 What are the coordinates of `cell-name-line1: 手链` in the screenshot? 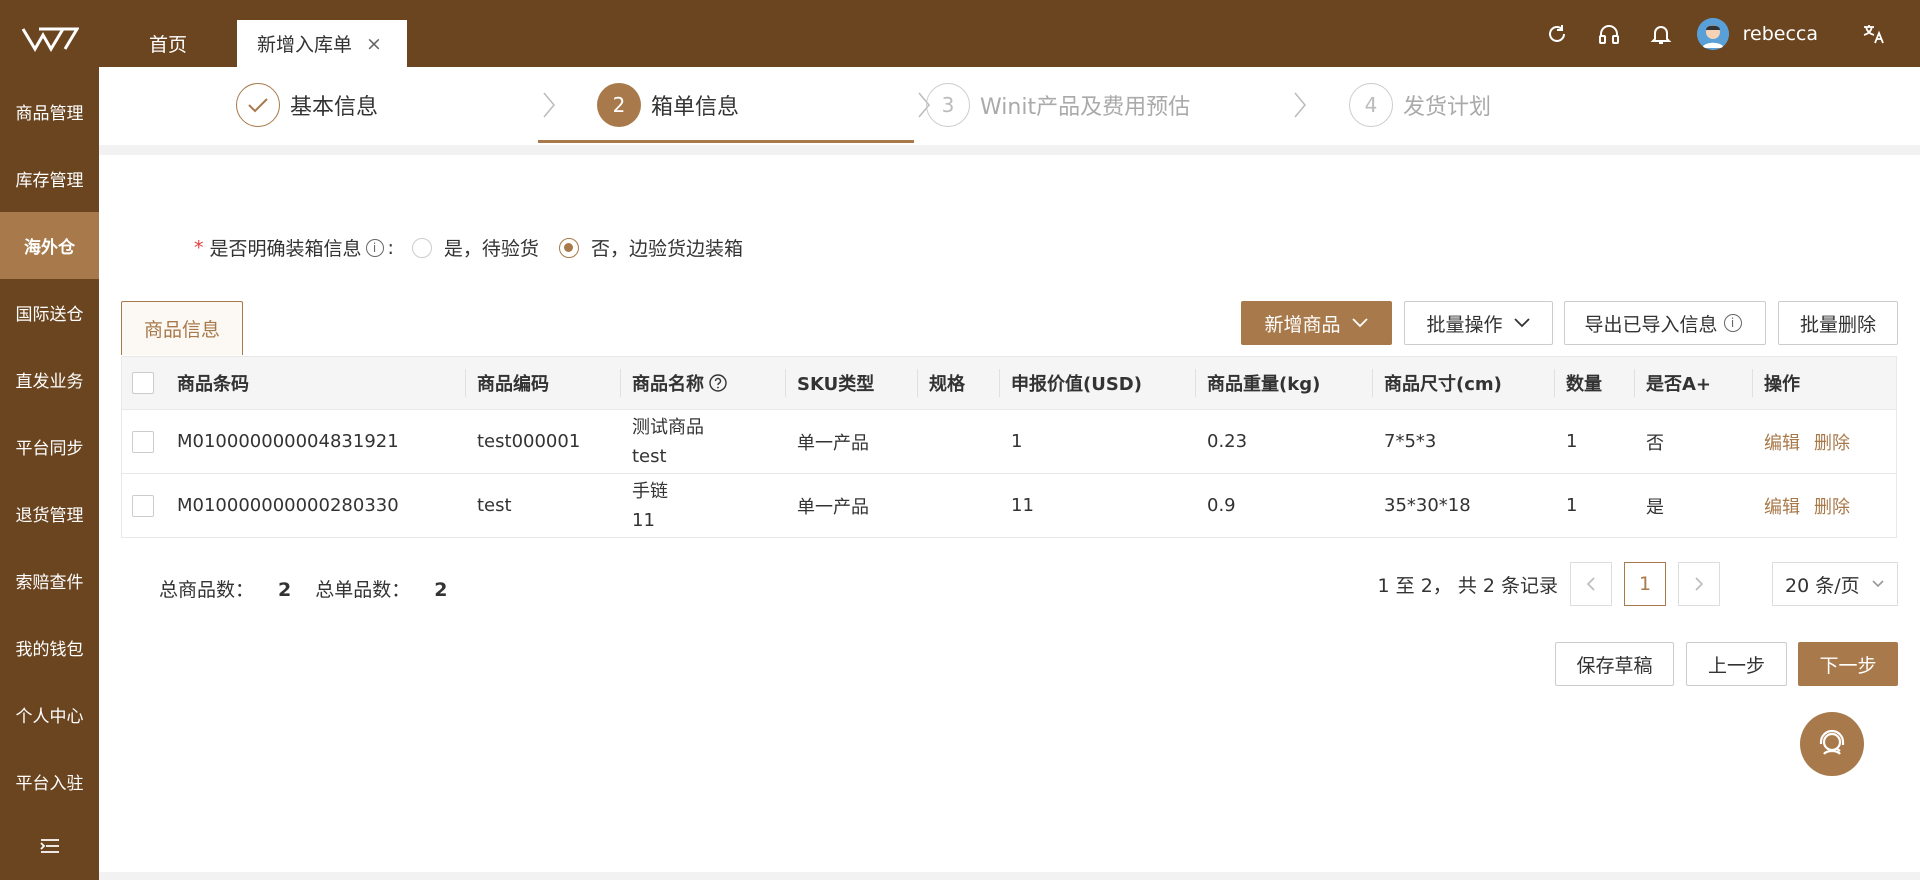 It's located at (650, 491).